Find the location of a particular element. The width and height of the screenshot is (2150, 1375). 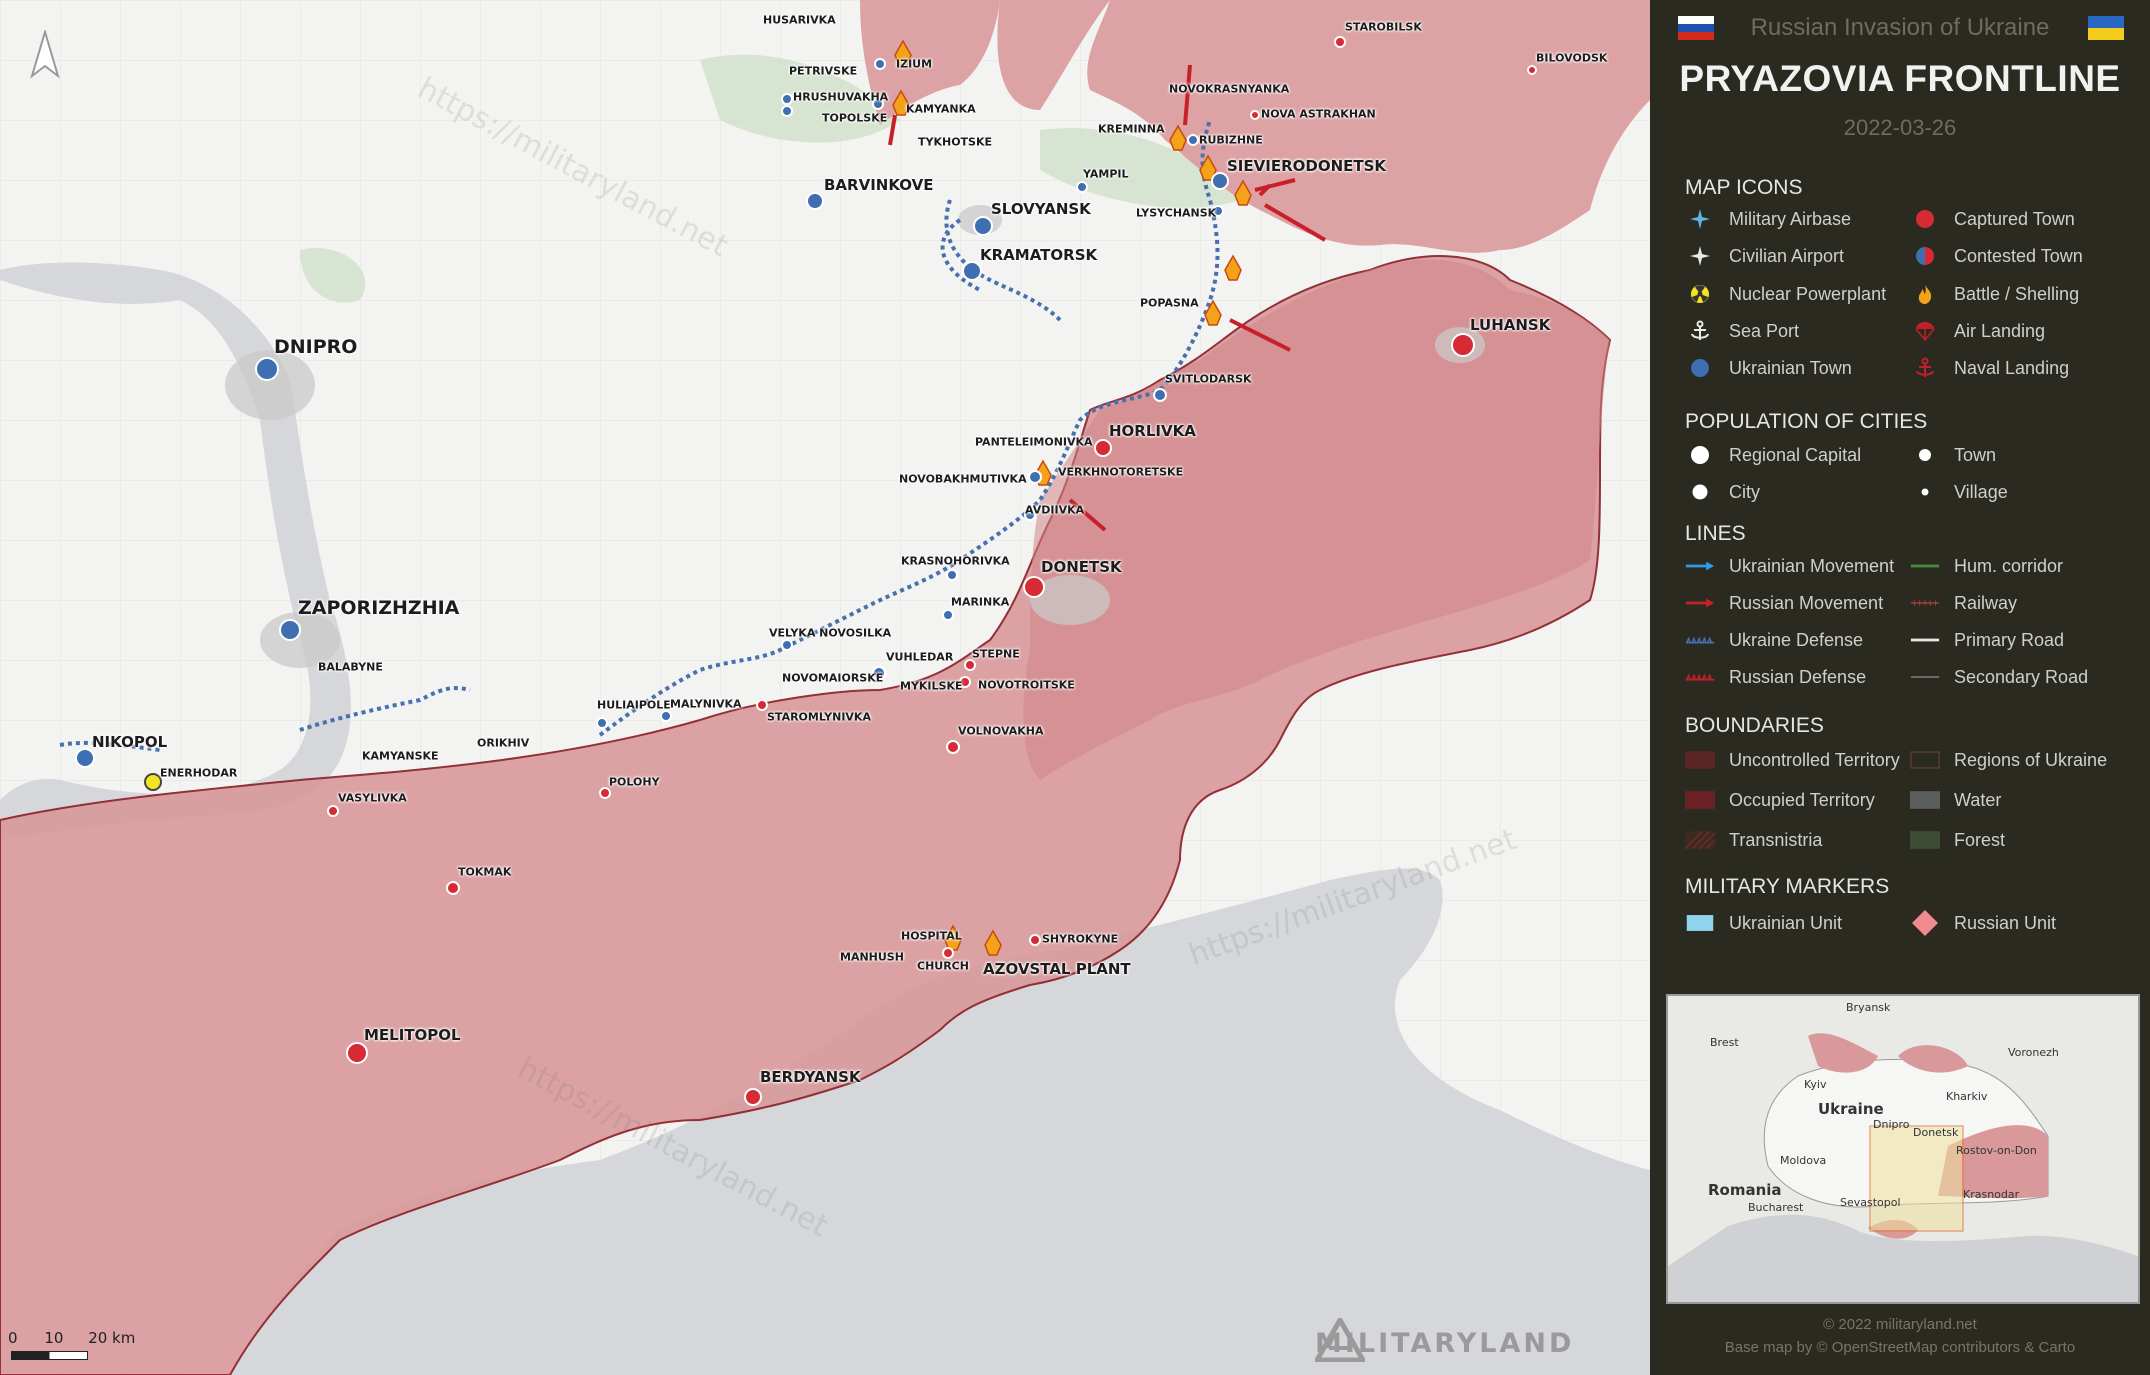

label-enerhodar: ENERHODAR is located at coordinates (198, 773).